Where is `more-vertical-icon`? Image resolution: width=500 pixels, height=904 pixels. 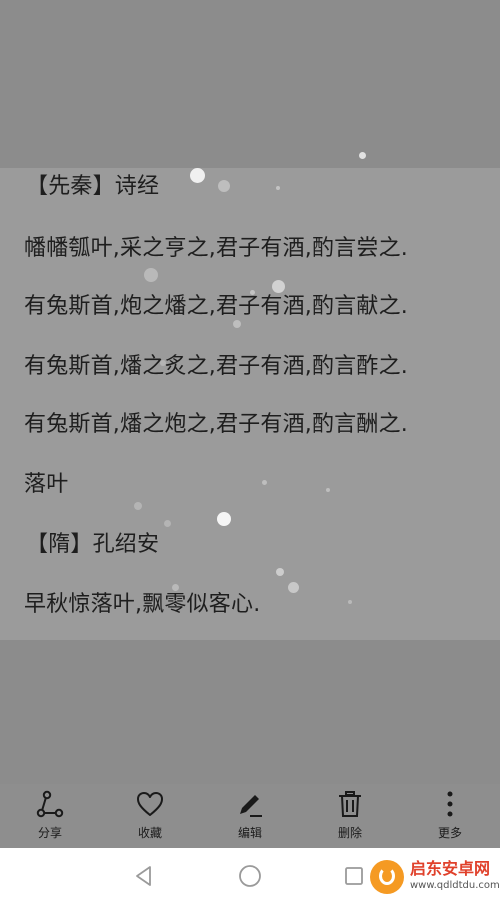 more-vertical-icon is located at coordinates (450, 804).